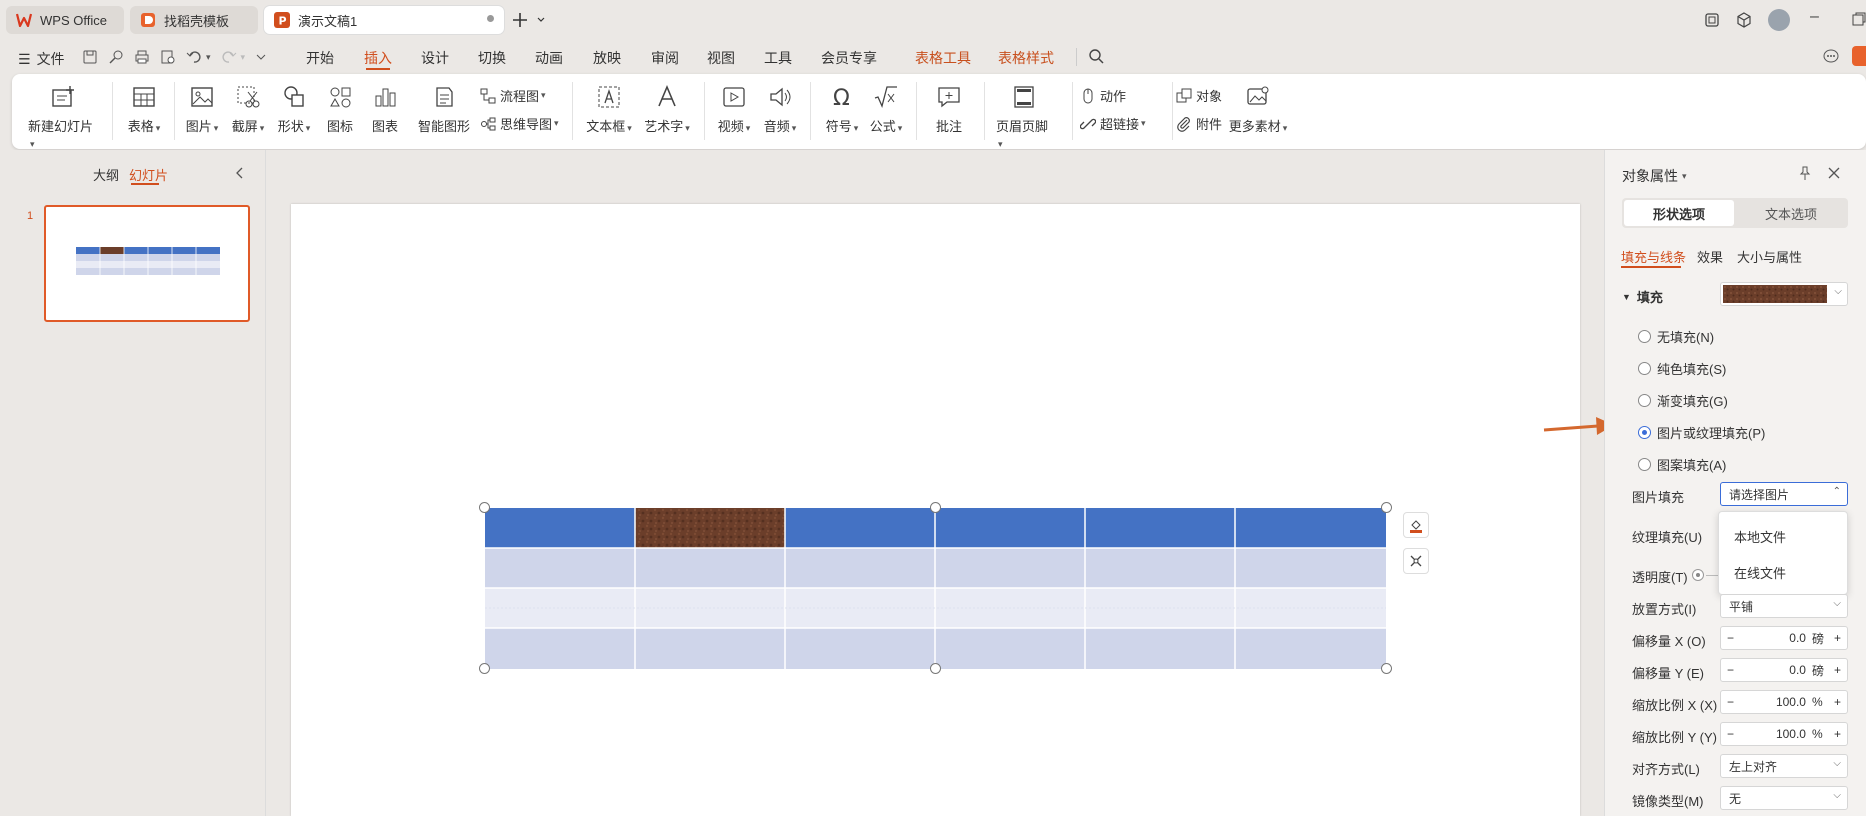 This screenshot has height=816, width=1866. What do you see at coordinates (1784, 766) in the screenshot?
I see `align-select: 左上对齐 ⌵` at bounding box center [1784, 766].